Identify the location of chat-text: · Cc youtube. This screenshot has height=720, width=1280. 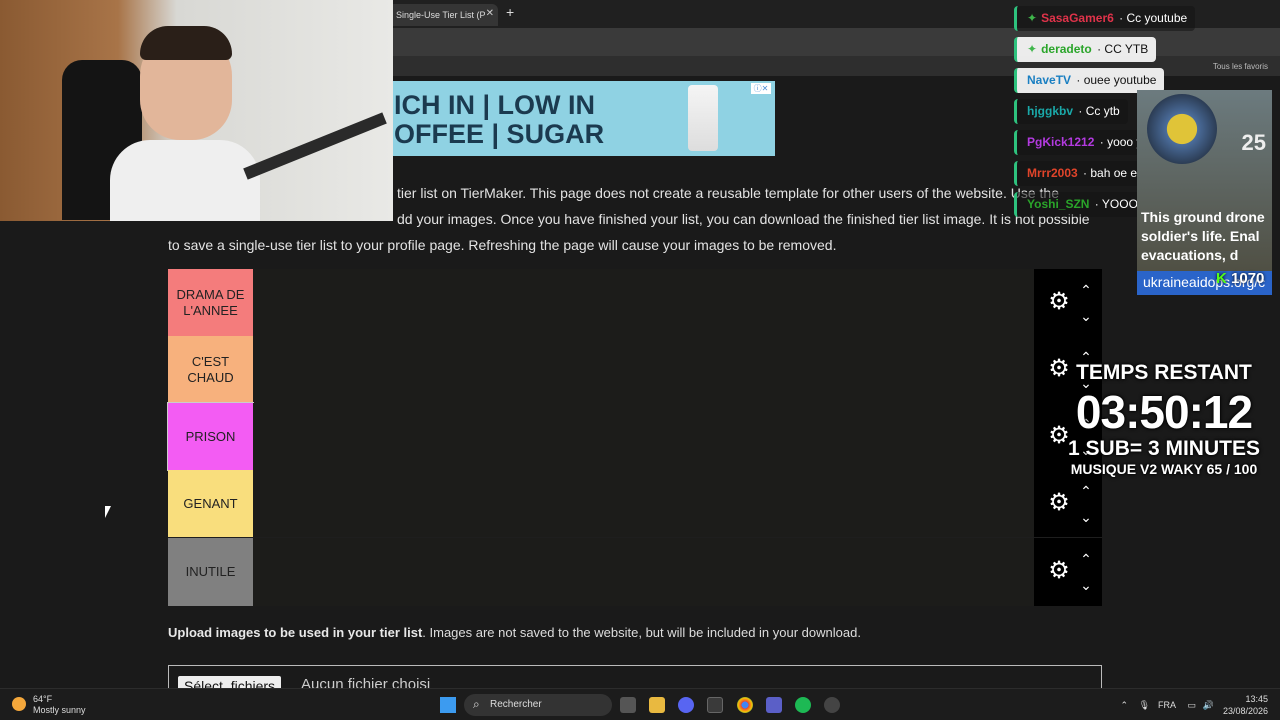
(1151, 18).